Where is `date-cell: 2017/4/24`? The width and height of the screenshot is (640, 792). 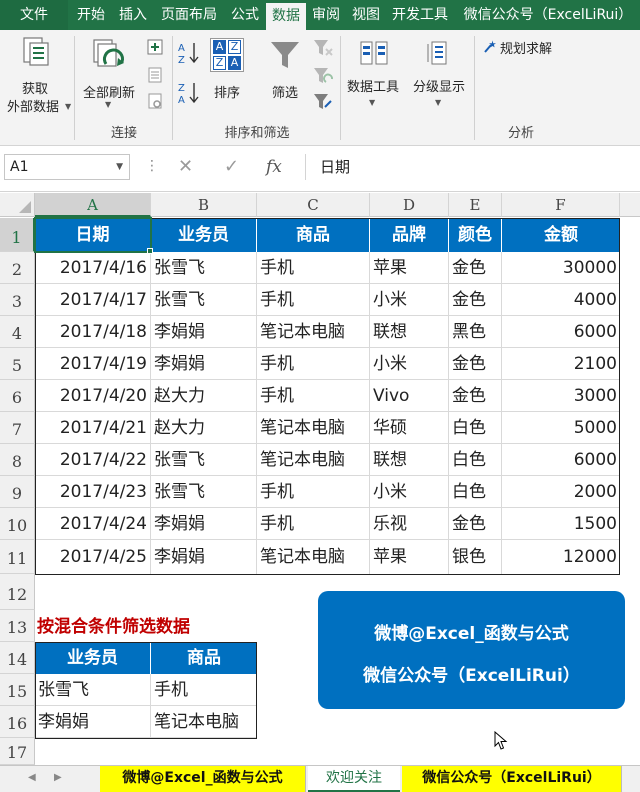
date-cell: 2017/4/24 is located at coordinates (93, 524).